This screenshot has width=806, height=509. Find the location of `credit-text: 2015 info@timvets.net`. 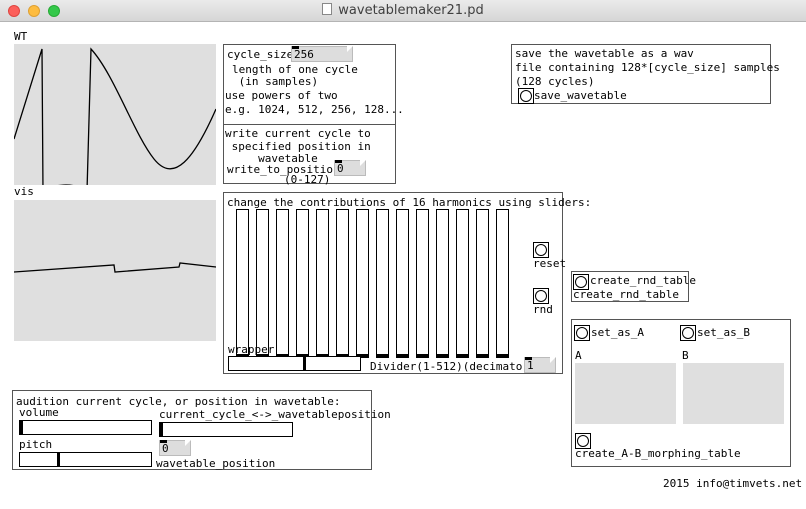

credit-text: 2015 info@timvets.net is located at coordinates (733, 483).